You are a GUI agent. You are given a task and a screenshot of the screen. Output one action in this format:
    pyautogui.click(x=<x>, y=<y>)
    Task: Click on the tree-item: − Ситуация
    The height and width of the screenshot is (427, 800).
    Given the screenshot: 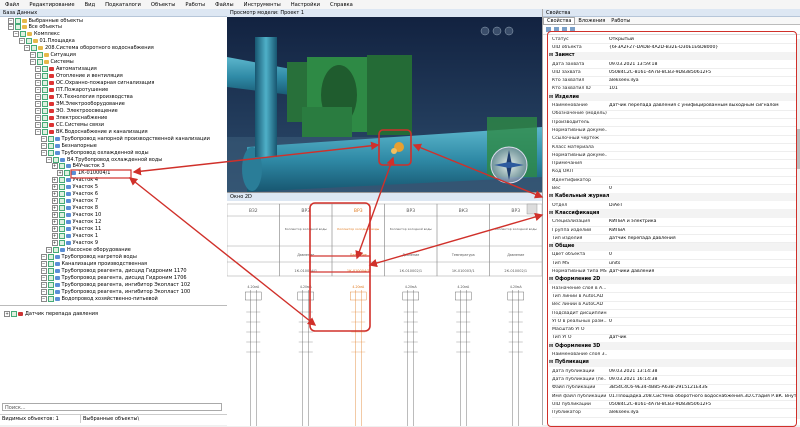 What is the action you would take?
    pyautogui.click(x=52, y=55)
    